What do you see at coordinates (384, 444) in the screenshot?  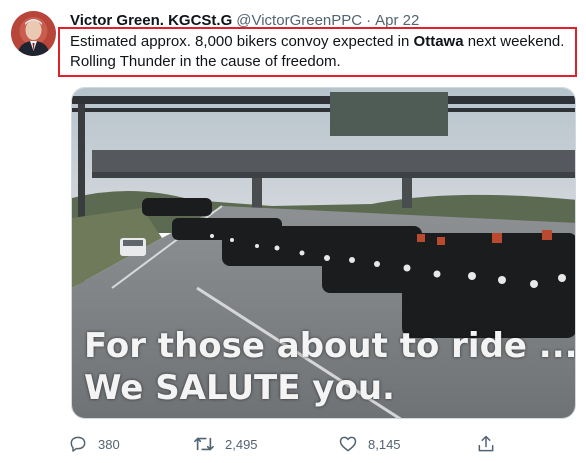 I see `like-count: 8,145` at bounding box center [384, 444].